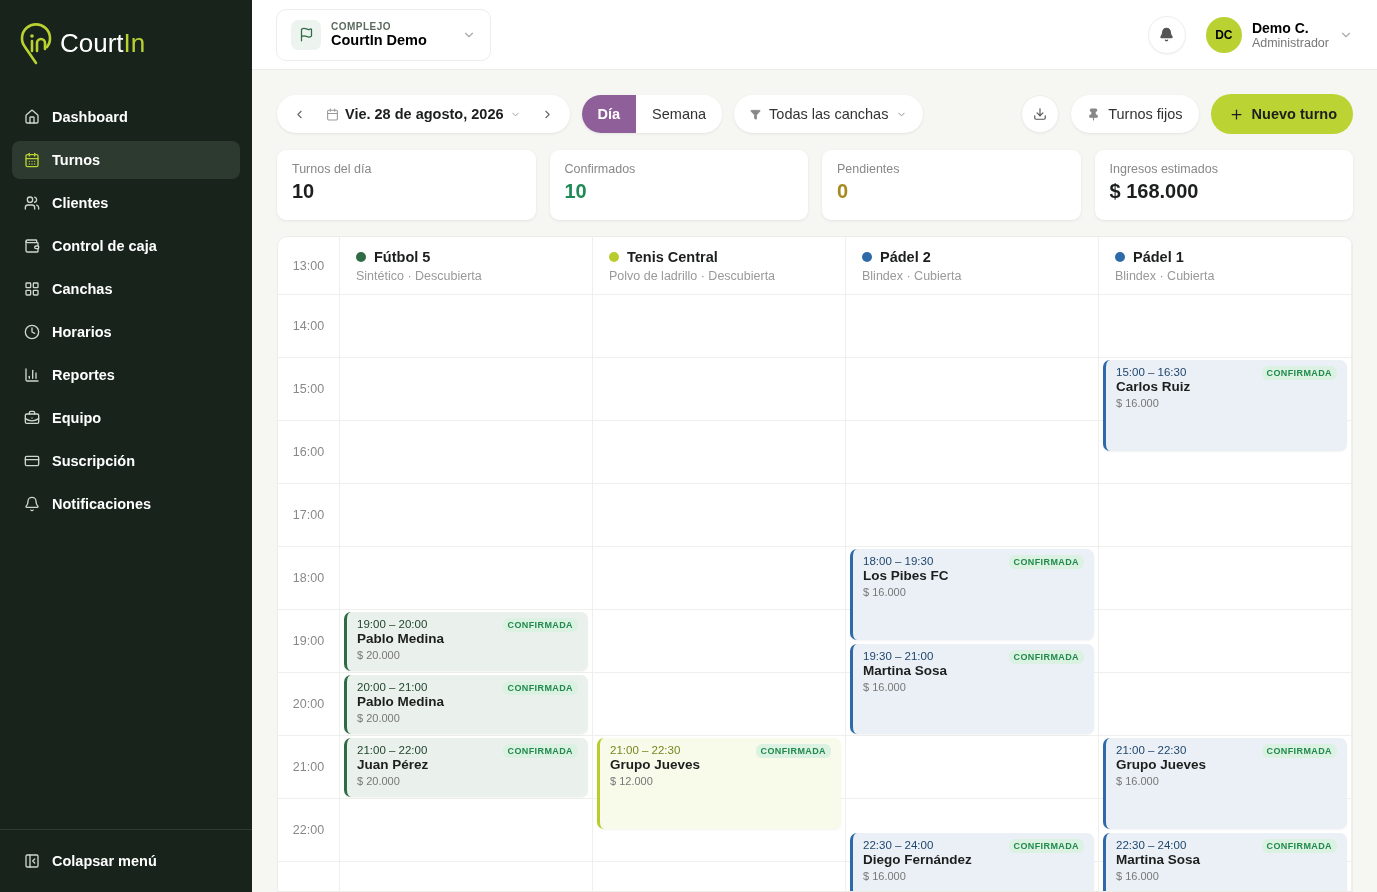  I want to click on hour-label: 21:00, so click(308, 767).